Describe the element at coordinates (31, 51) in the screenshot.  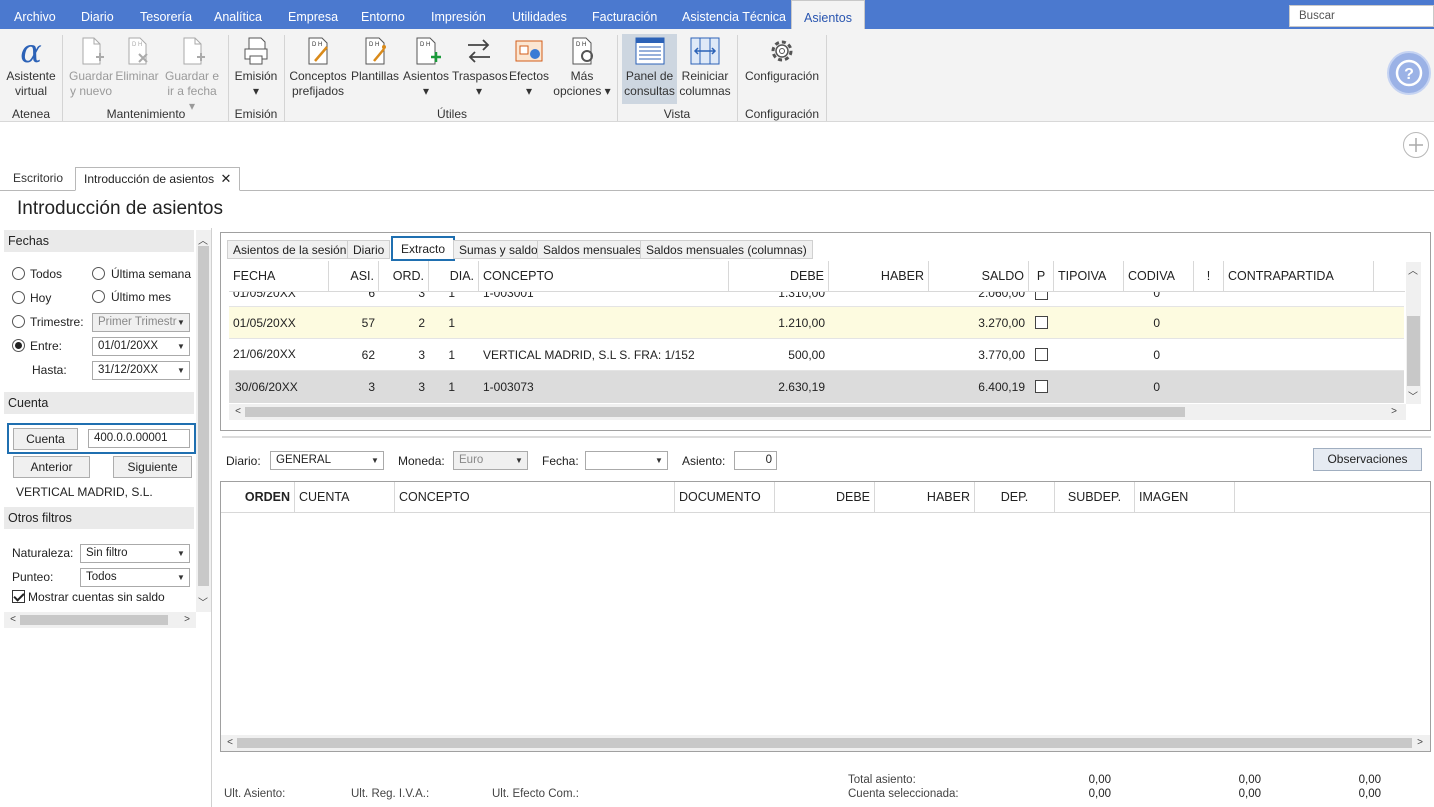
I see `alpha-icon: α` at that location.